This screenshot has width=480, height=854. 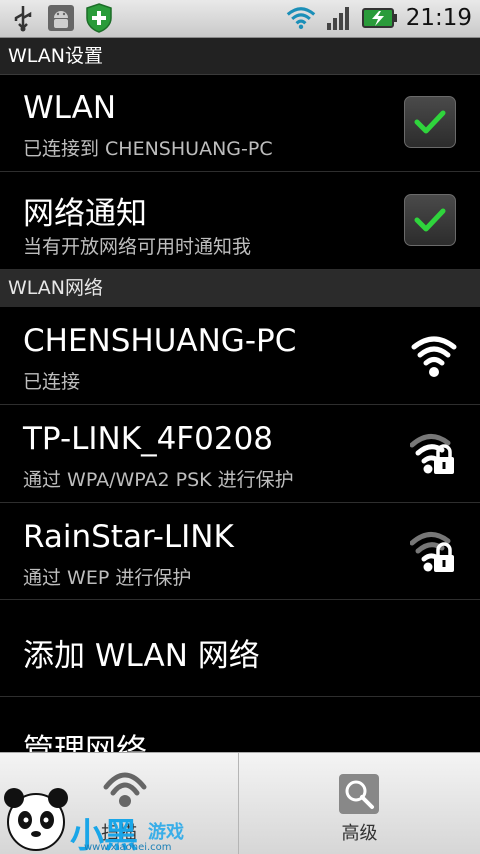 What do you see at coordinates (240, 124) in the screenshot?
I see `setting-row-wlan: WLAN 已连接到 CHENSHUANG-PC` at bounding box center [240, 124].